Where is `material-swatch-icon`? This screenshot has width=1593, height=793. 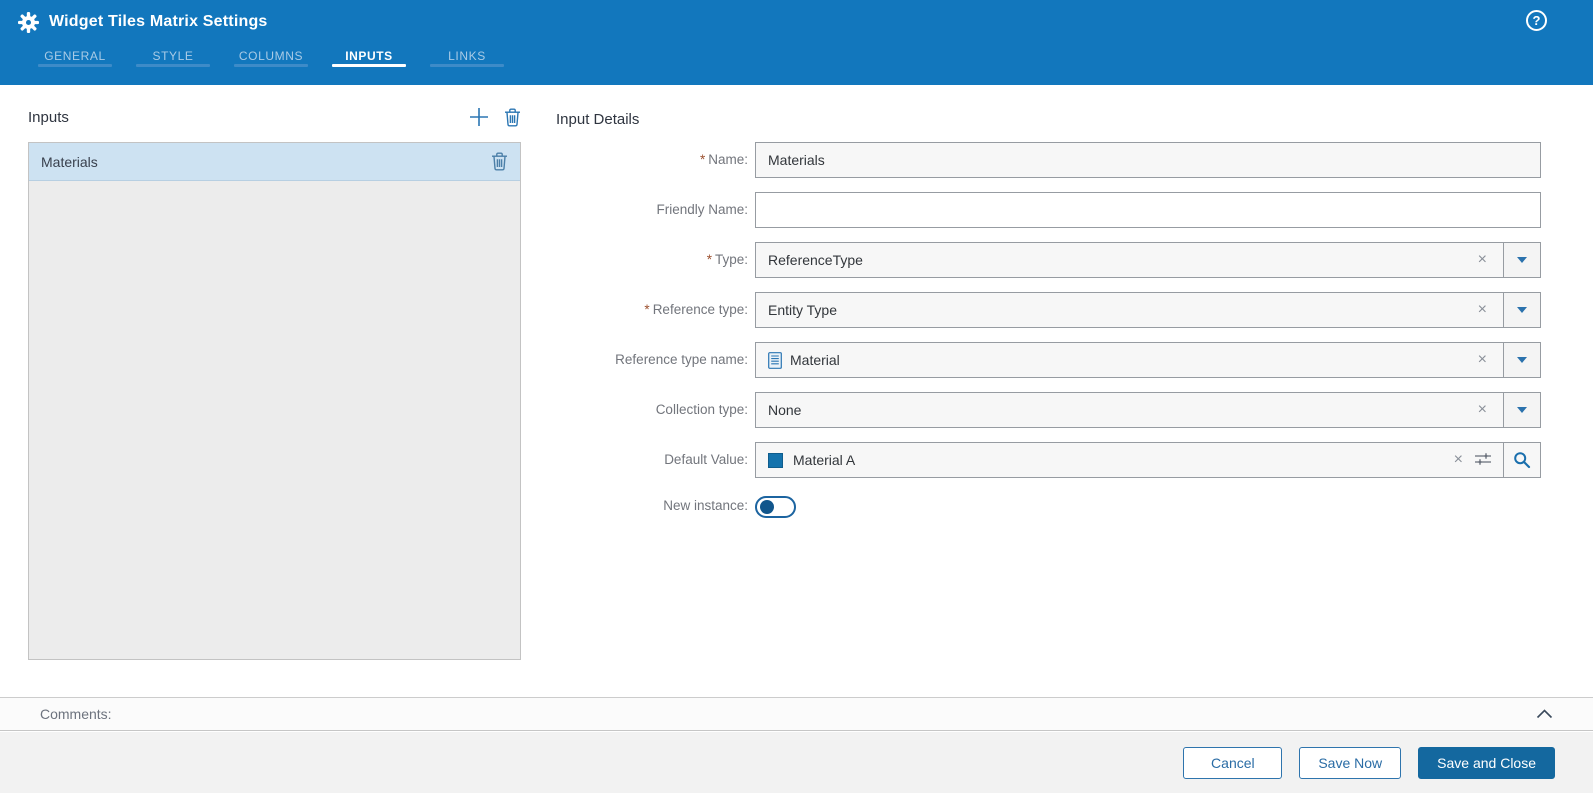 material-swatch-icon is located at coordinates (775, 460).